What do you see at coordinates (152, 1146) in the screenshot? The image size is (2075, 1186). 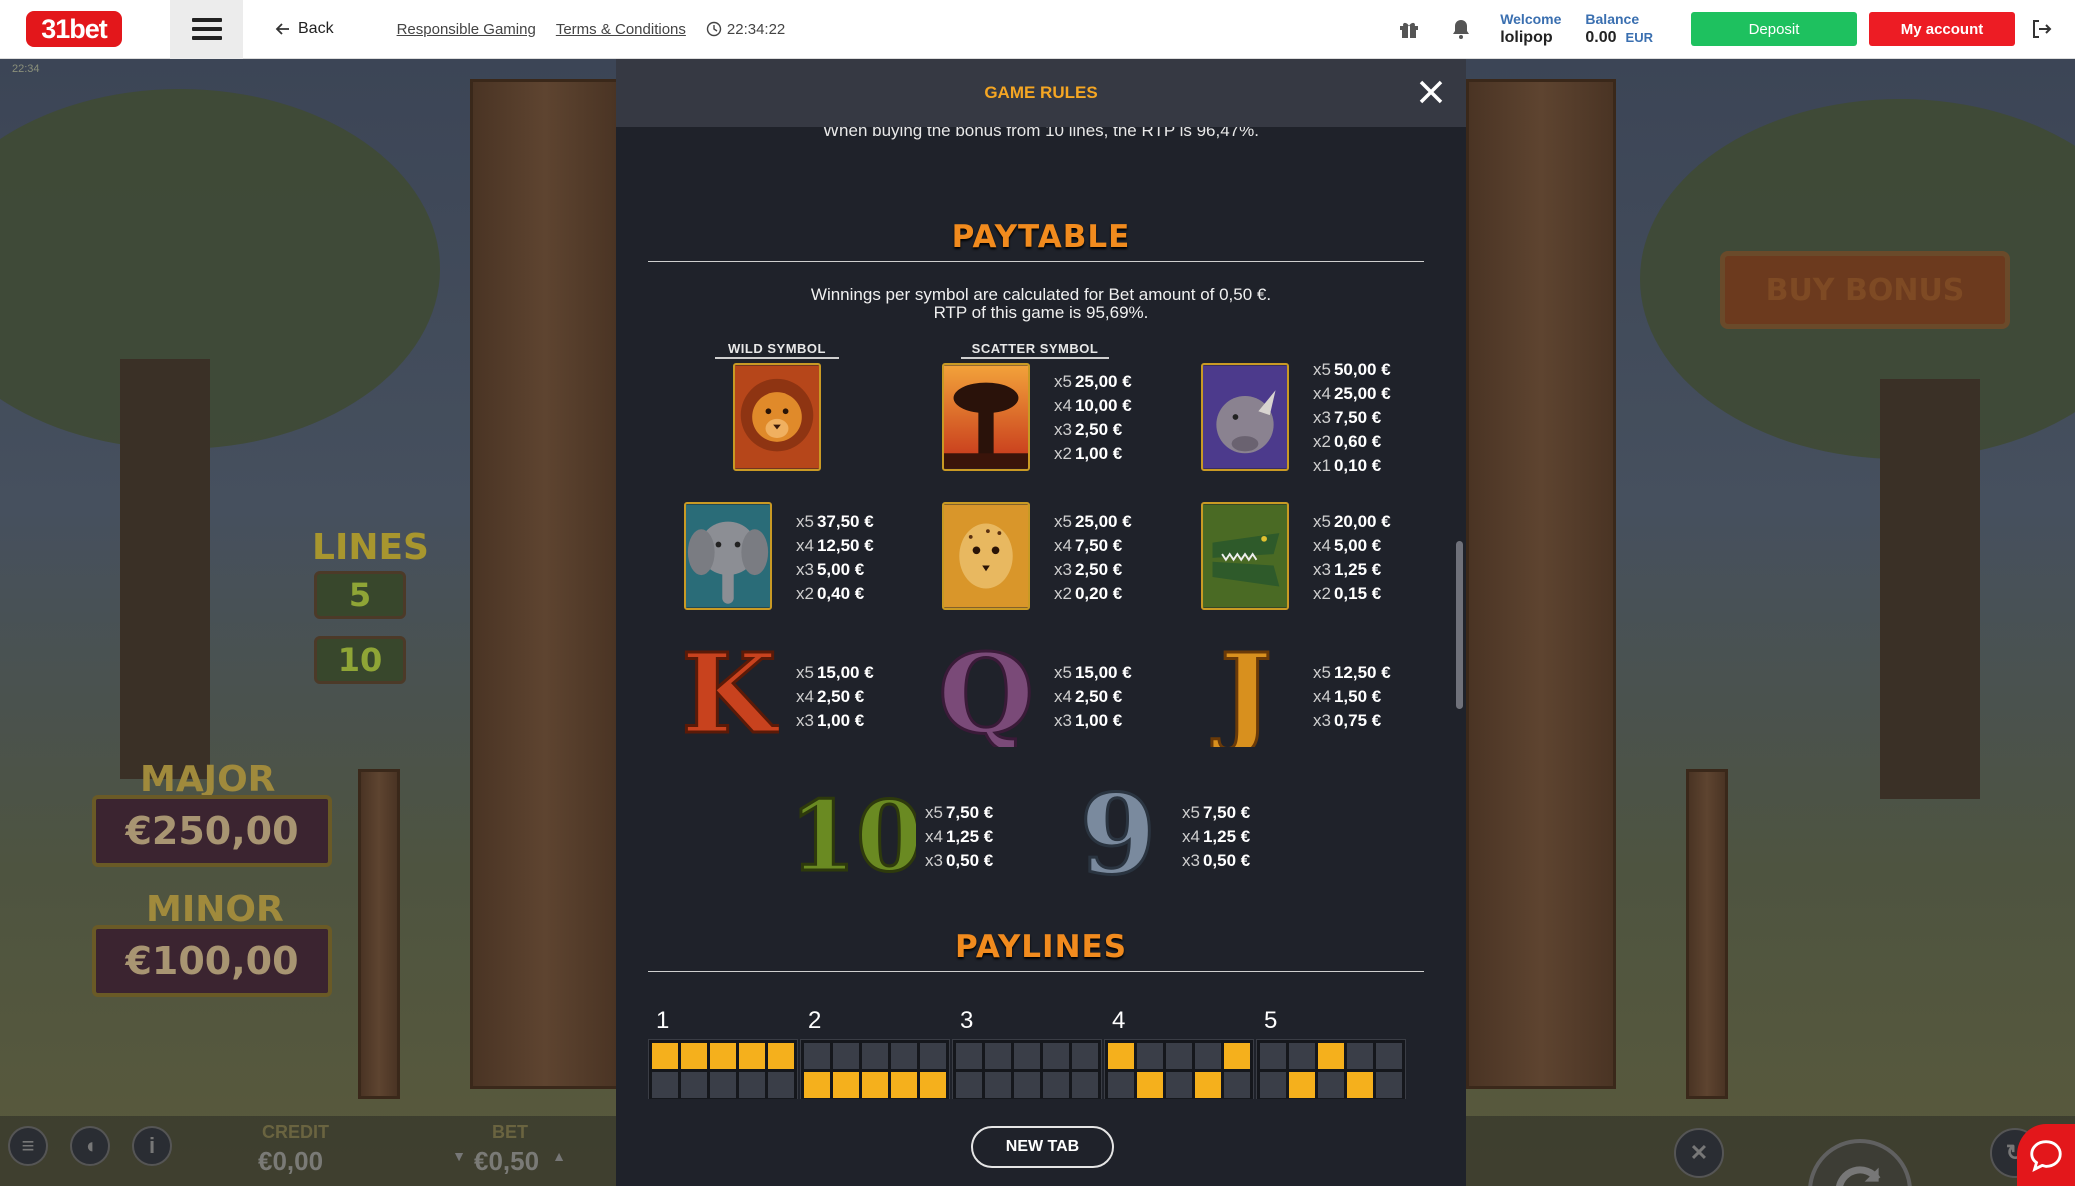 I see `info-button: i` at bounding box center [152, 1146].